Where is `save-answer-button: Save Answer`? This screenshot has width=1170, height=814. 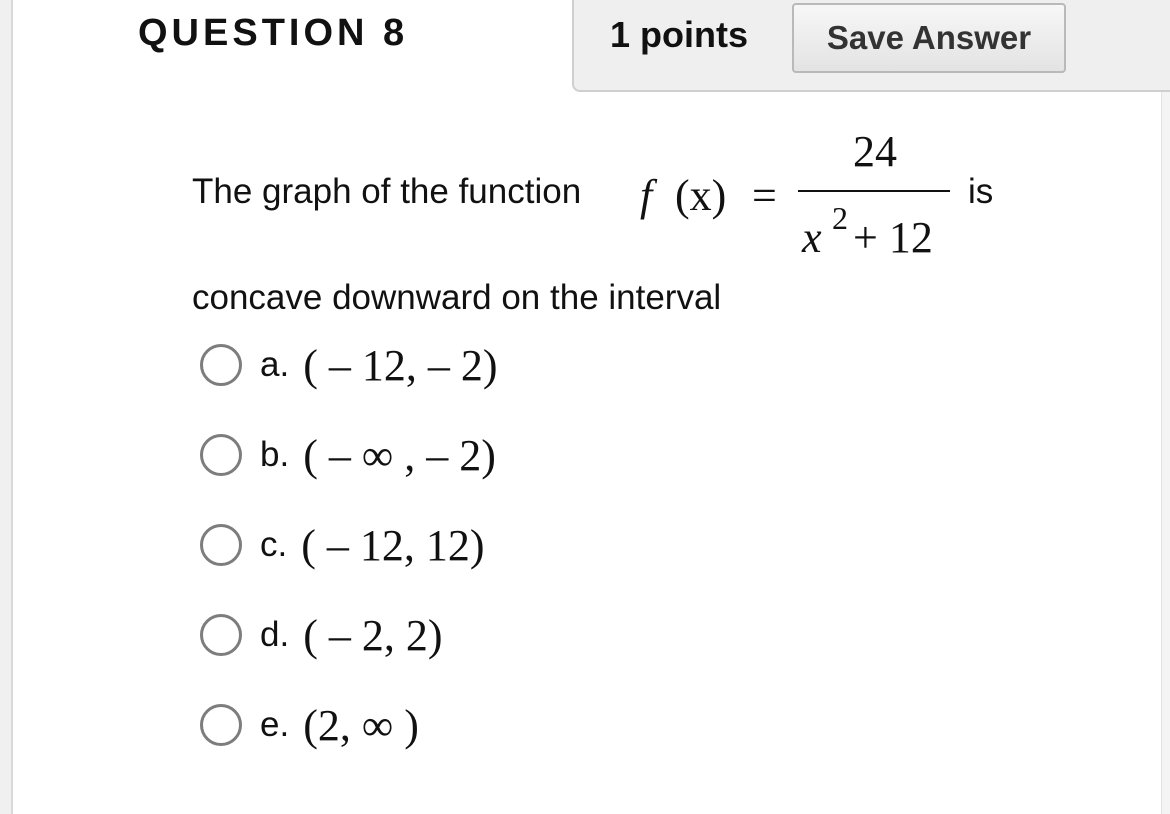
save-answer-button: Save Answer is located at coordinates (929, 38).